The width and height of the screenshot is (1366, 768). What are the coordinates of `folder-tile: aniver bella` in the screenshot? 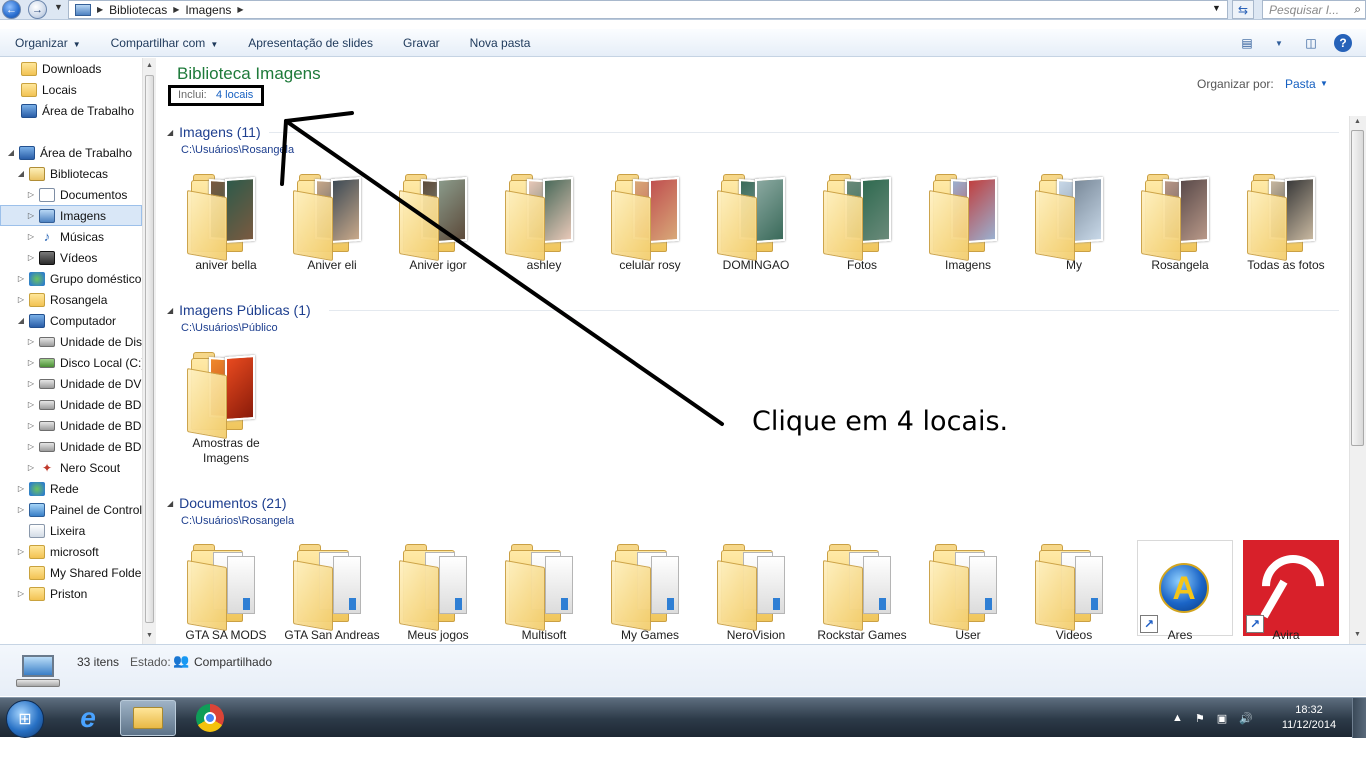 It's located at (226, 222).